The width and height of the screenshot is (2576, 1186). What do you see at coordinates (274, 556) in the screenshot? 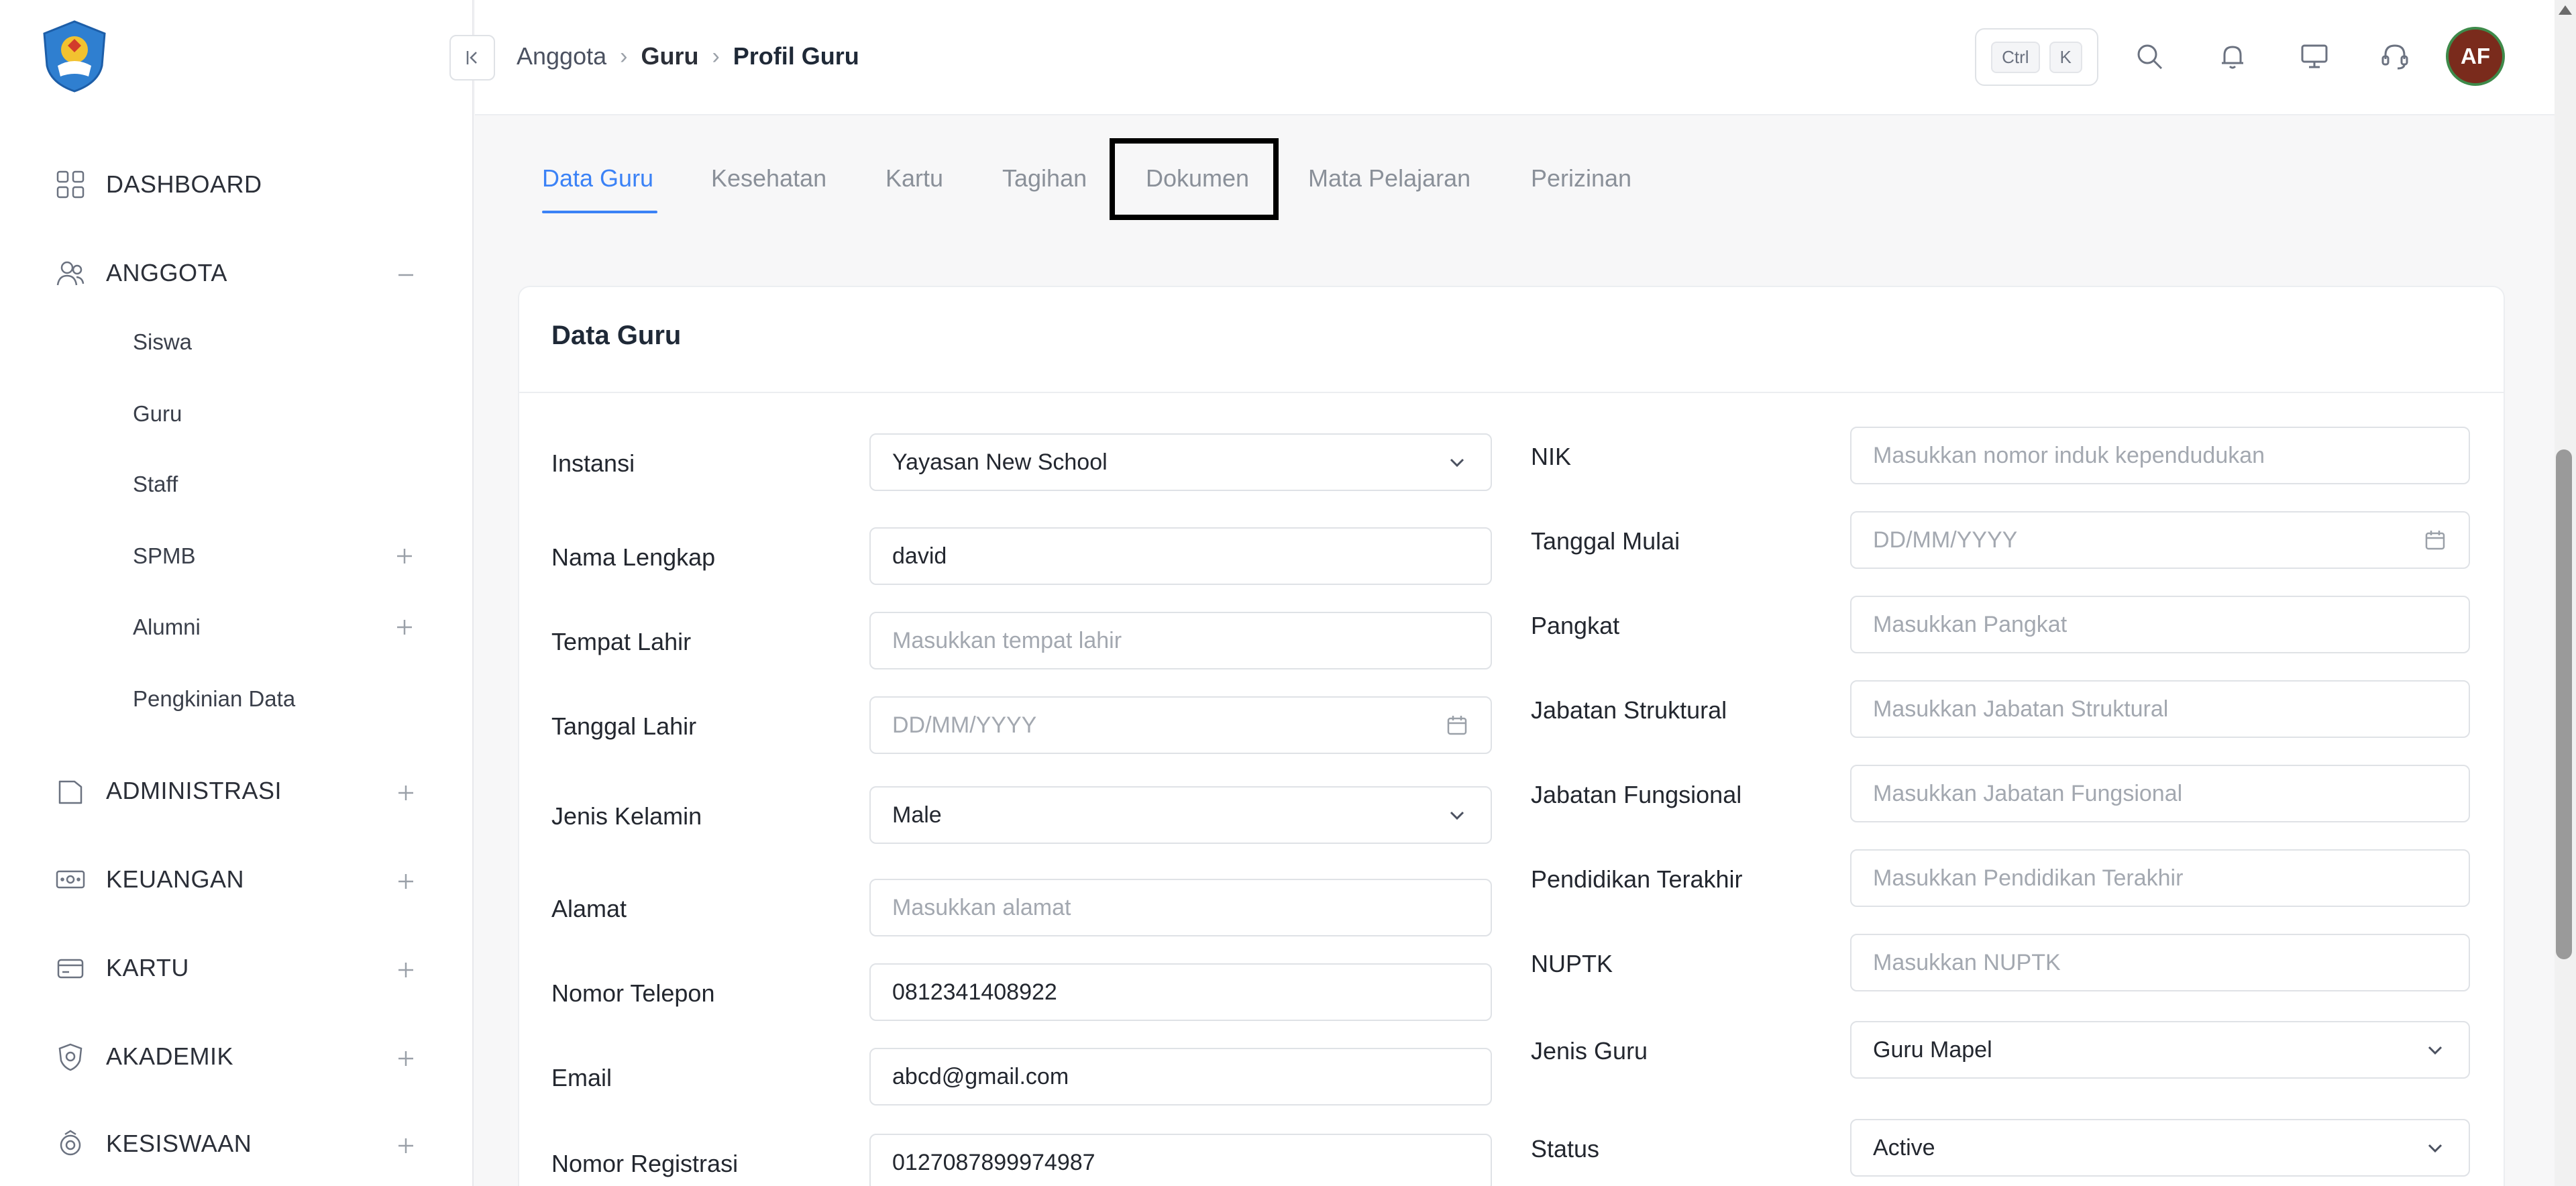
I see `sidebar-item-spmb: SPMB` at bounding box center [274, 556].